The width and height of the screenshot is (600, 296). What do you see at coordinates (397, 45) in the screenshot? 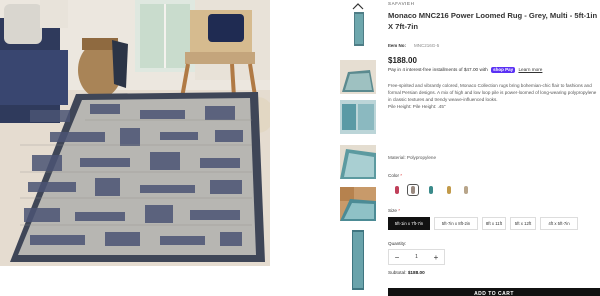
I see `sku-label: Item No:` at bounding box center [397, 45].